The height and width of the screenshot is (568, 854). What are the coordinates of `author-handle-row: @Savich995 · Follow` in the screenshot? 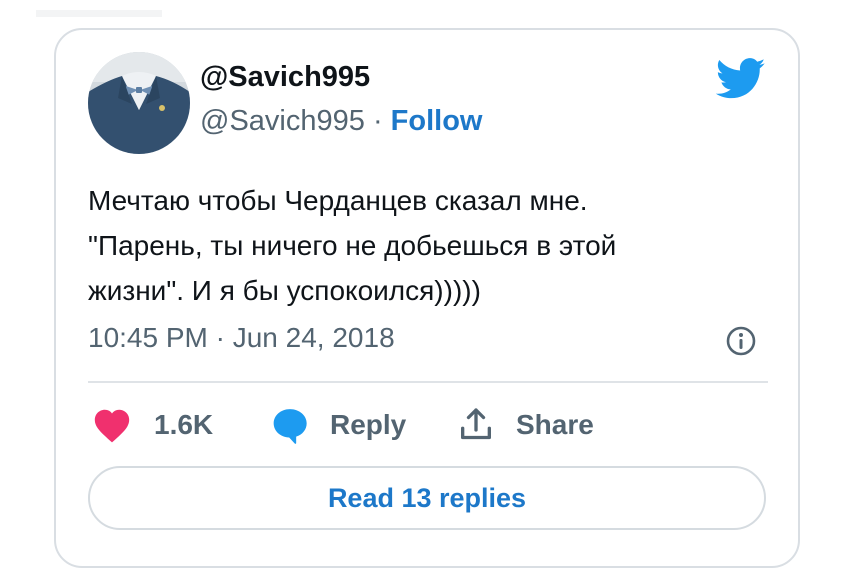 It's located at (341, 121).